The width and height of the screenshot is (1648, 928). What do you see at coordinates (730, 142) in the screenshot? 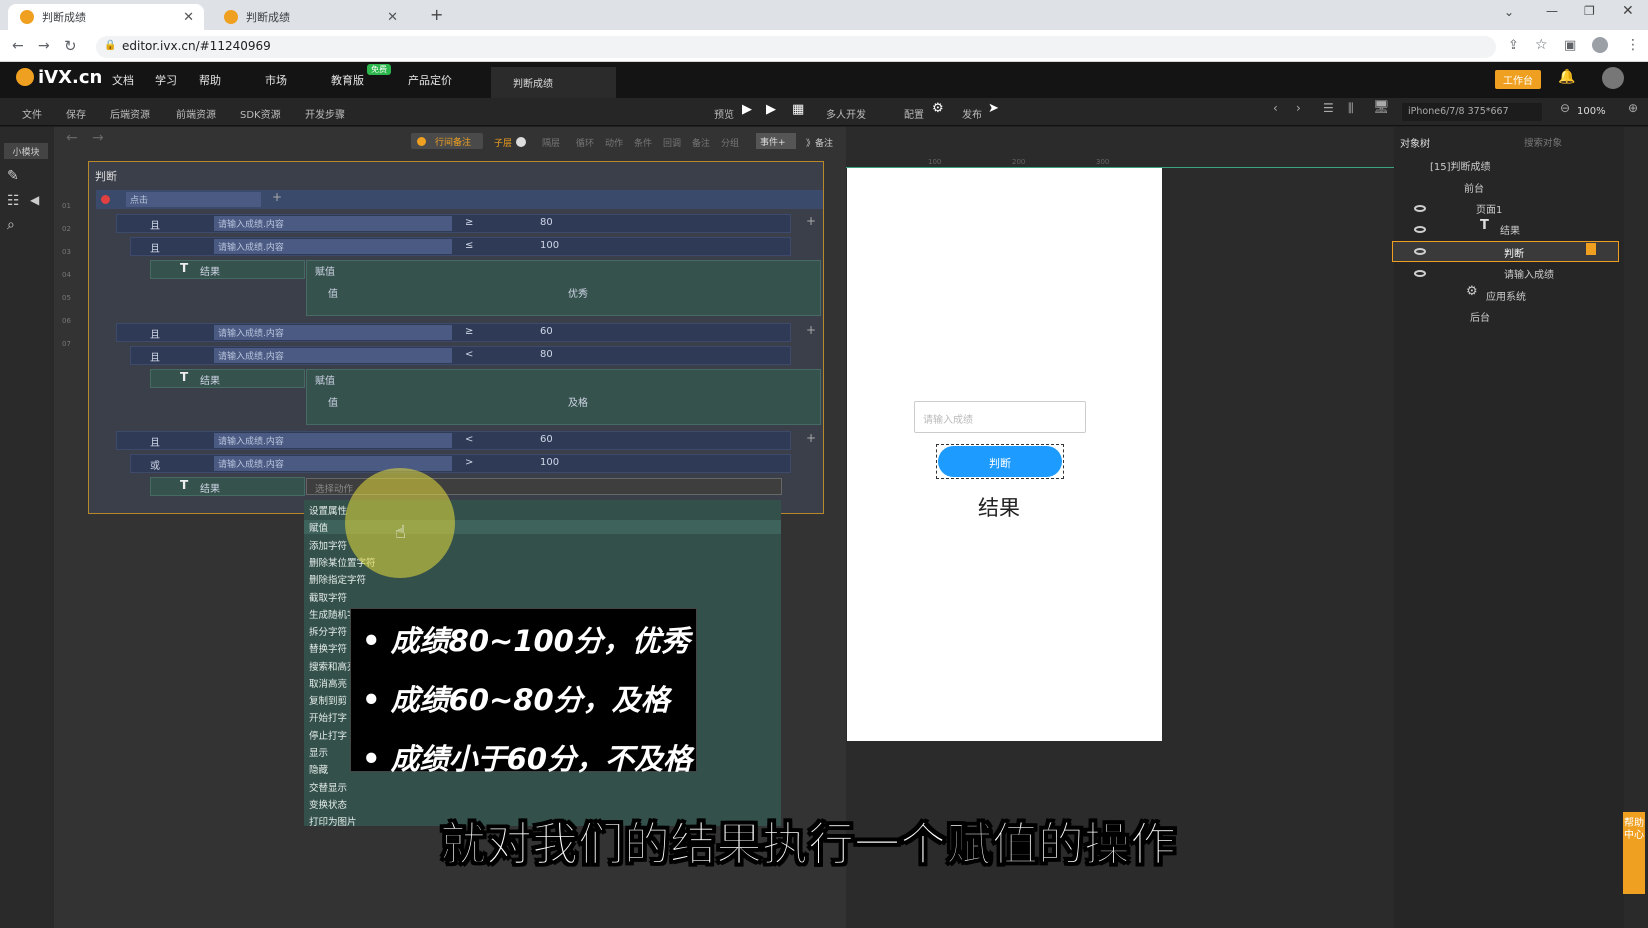
I see `editor-tool-group: 分组` at bounding box center [730, 142].